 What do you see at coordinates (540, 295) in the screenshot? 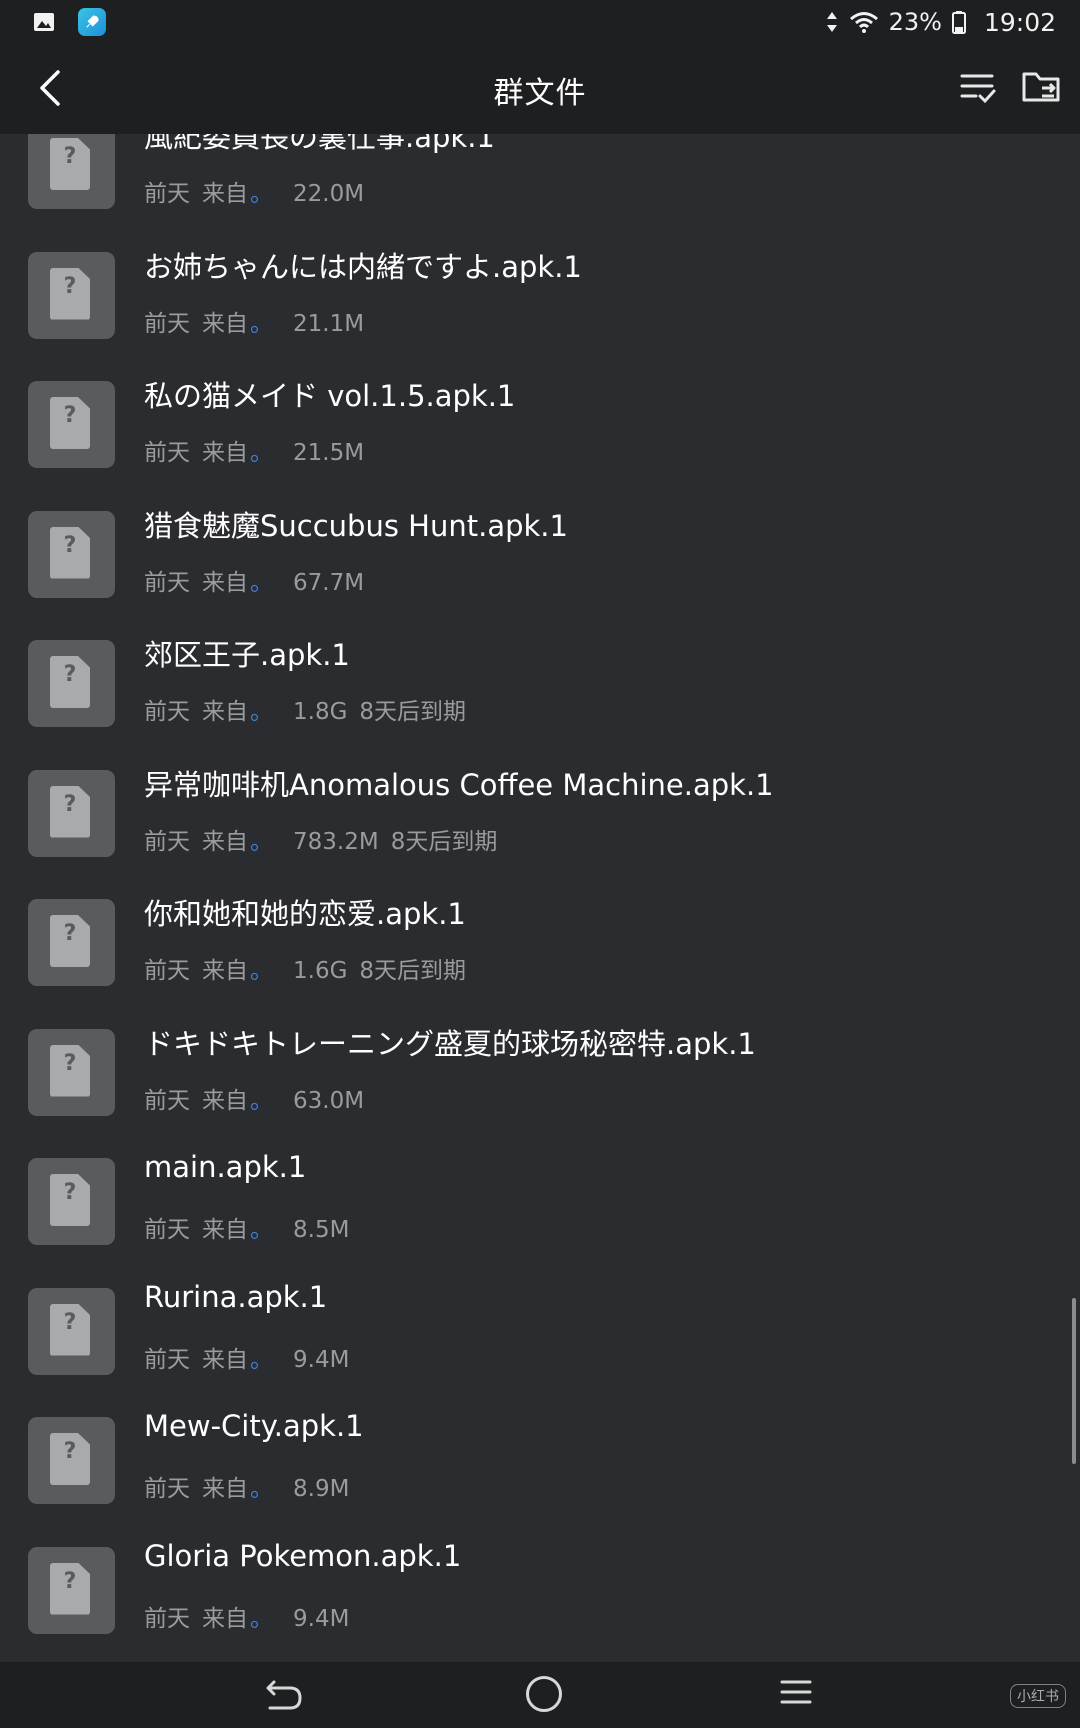
I see `file-list-item: ? お姉ちゃんには内緒ですよ.apk.1 前天 来自。 21.1M` at bounding box center [540, 295].